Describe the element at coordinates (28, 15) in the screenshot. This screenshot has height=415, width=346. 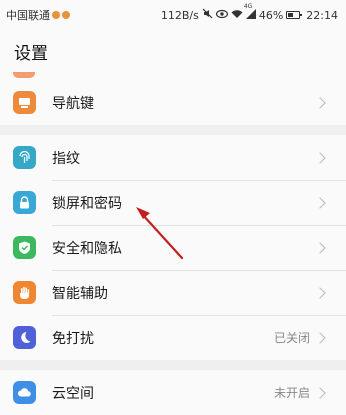
I see `carrier-text: 中国联通` at that location.